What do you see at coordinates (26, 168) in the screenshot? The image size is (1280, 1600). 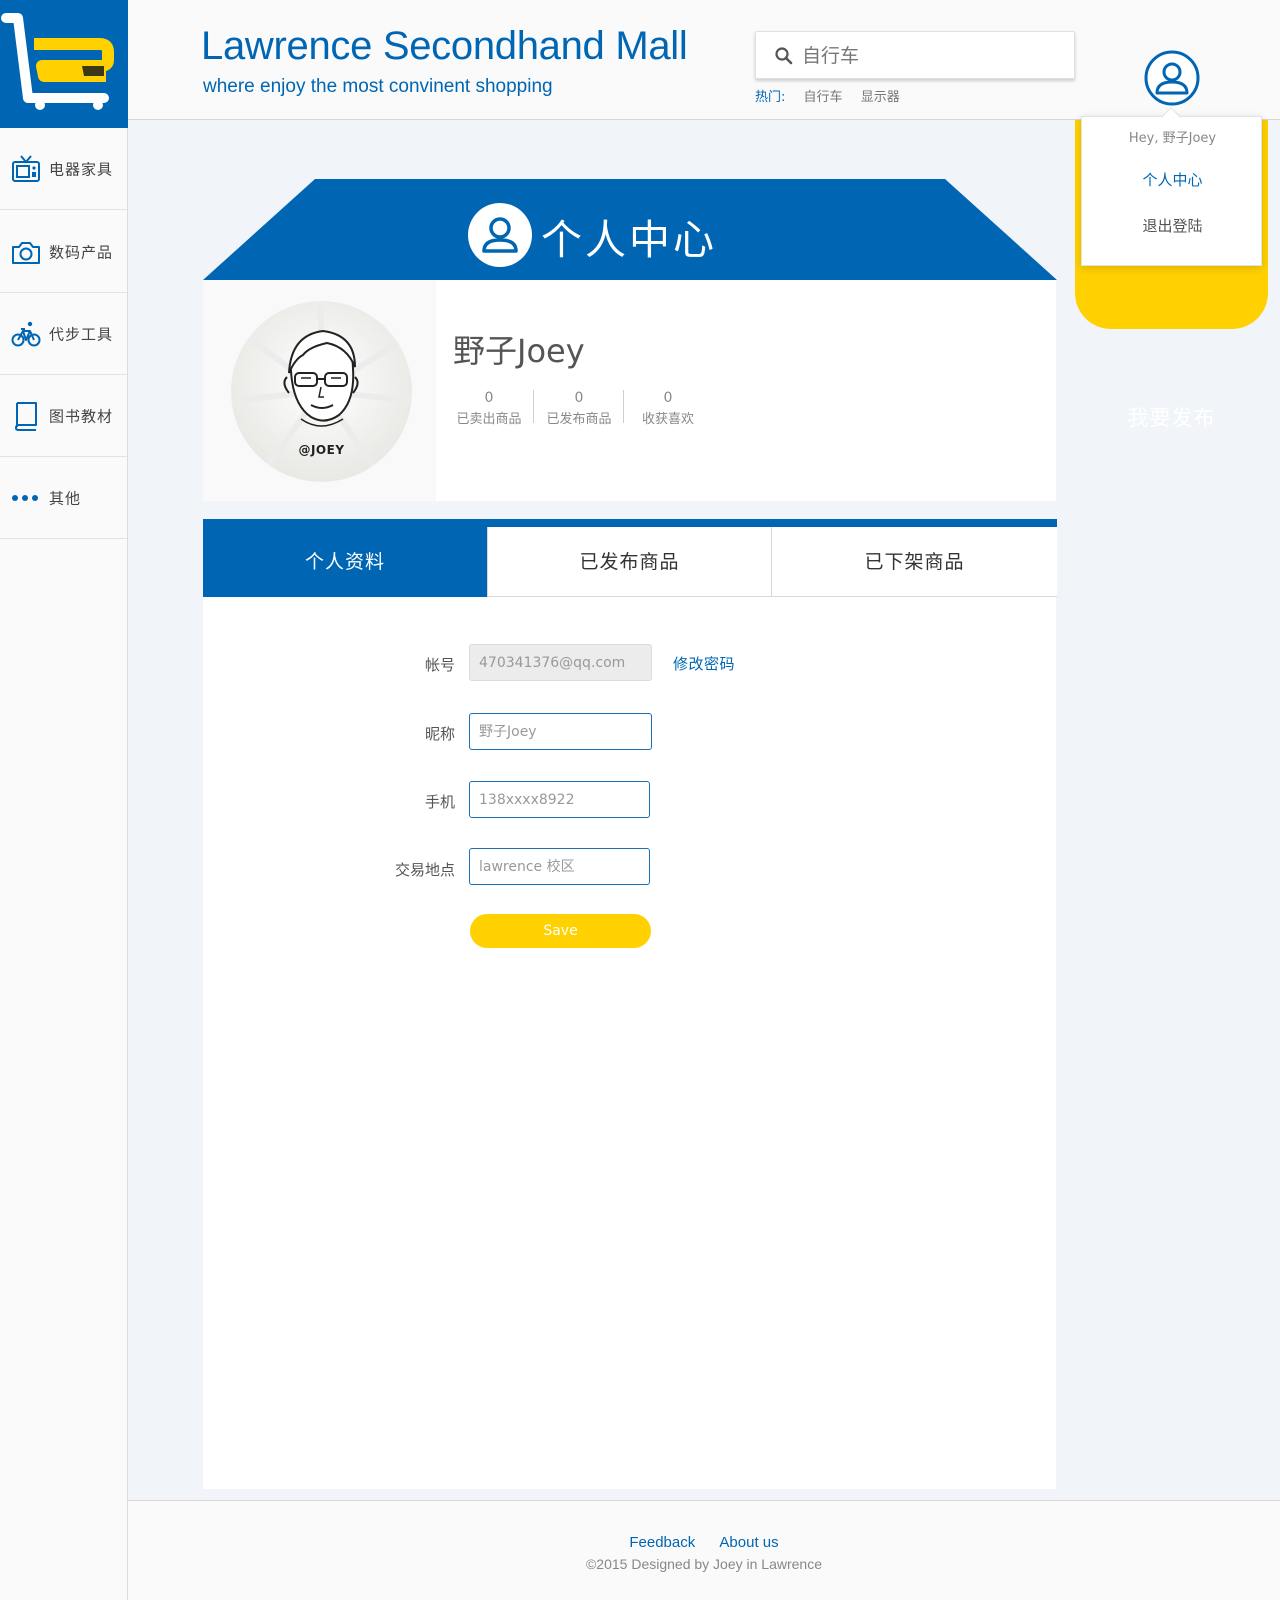 I see `tv-icon` at bounding box center [26, 168].